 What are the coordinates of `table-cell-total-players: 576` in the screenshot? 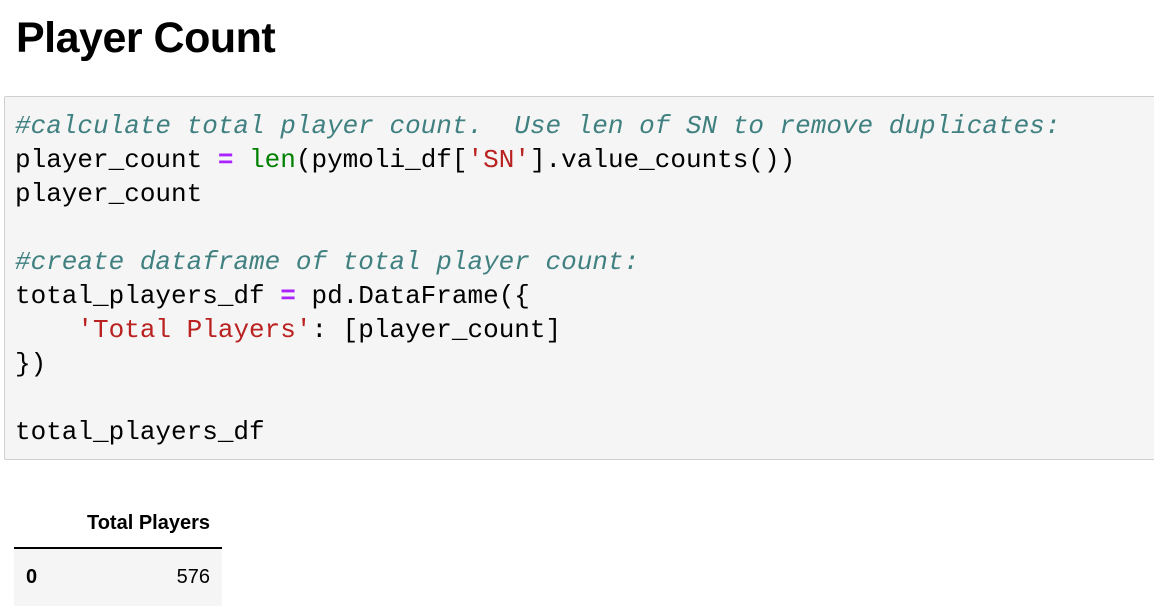 It's located at (193, 577).